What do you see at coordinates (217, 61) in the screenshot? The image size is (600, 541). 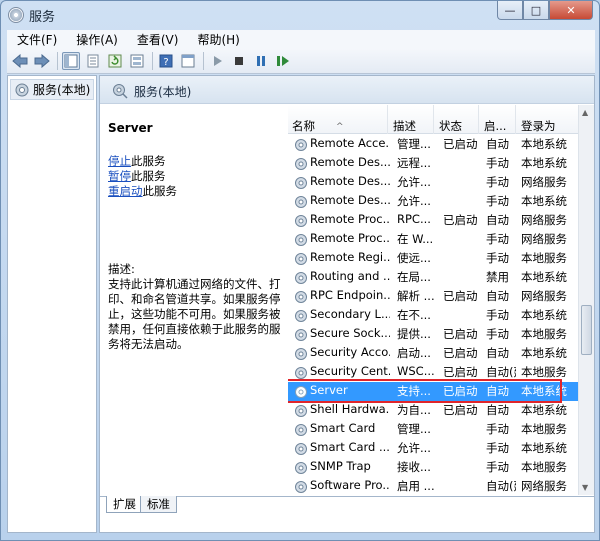 I see `play-icon` at bounding box center [217, 61].